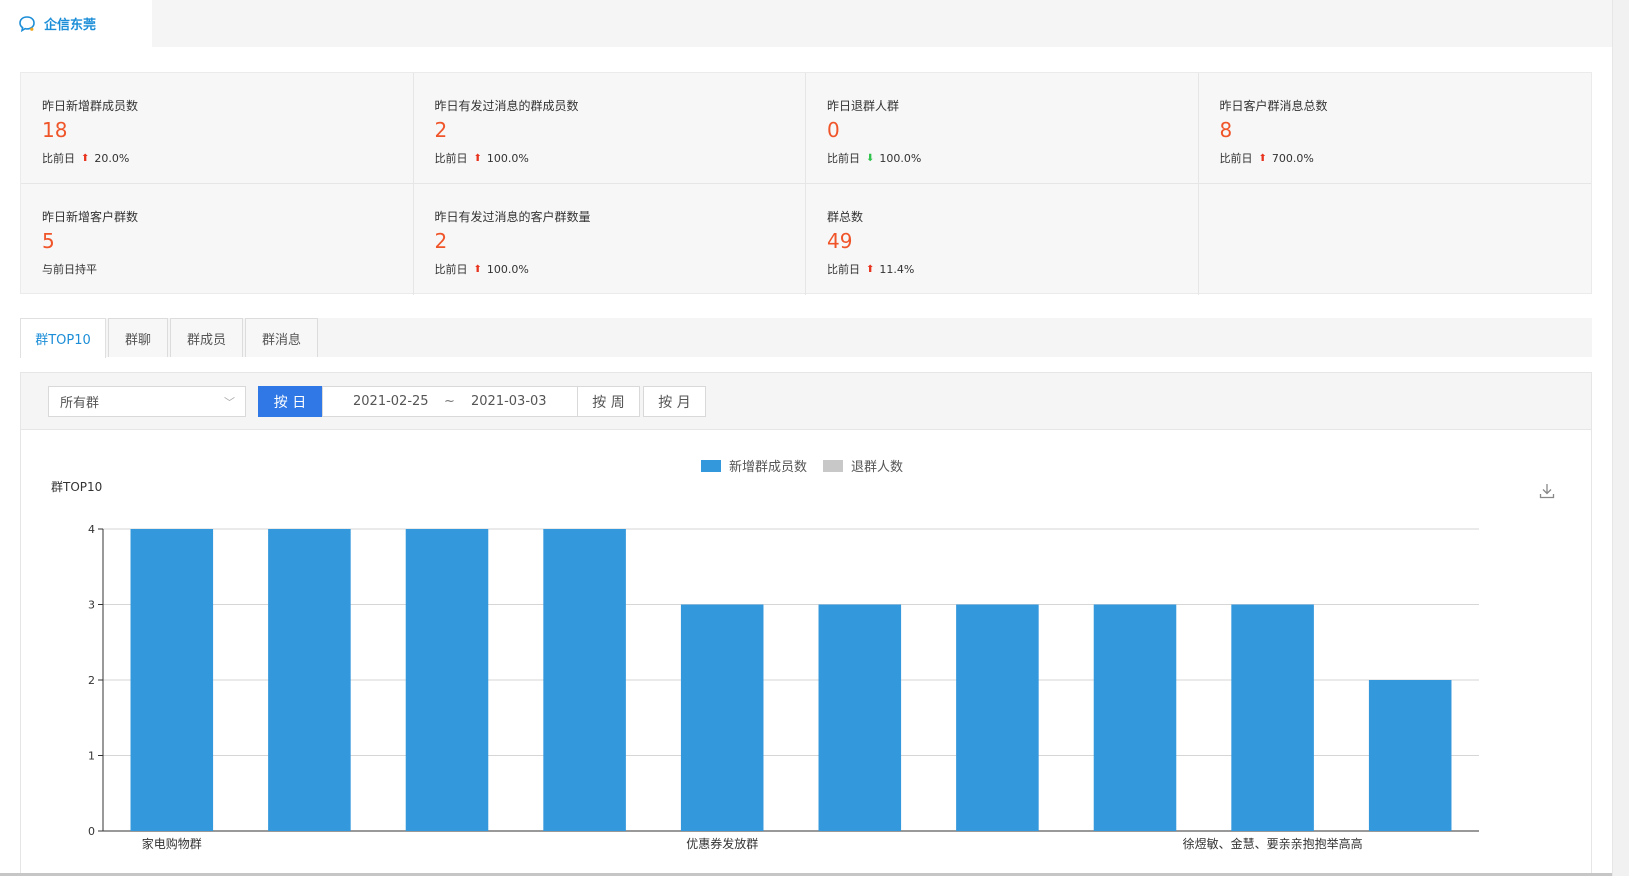 The height and width of the screenshot is (876, 1629). Describe the element at coordinates (1273, 843) in the screenshot. I see `x-tick-label: 徐煜敏、金慧、要亲亲抱抱举高高` at that location.